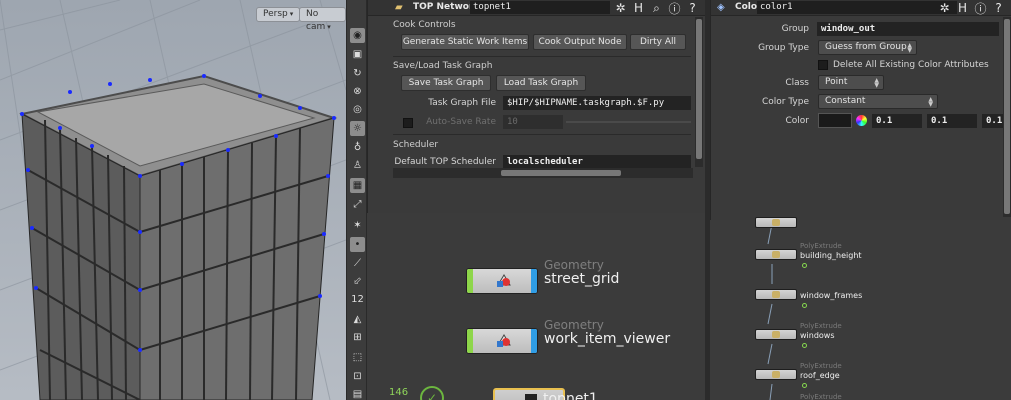 The width and height of the screenshot is (1011, 400). I want to click on sop-node, so click(776, 222).